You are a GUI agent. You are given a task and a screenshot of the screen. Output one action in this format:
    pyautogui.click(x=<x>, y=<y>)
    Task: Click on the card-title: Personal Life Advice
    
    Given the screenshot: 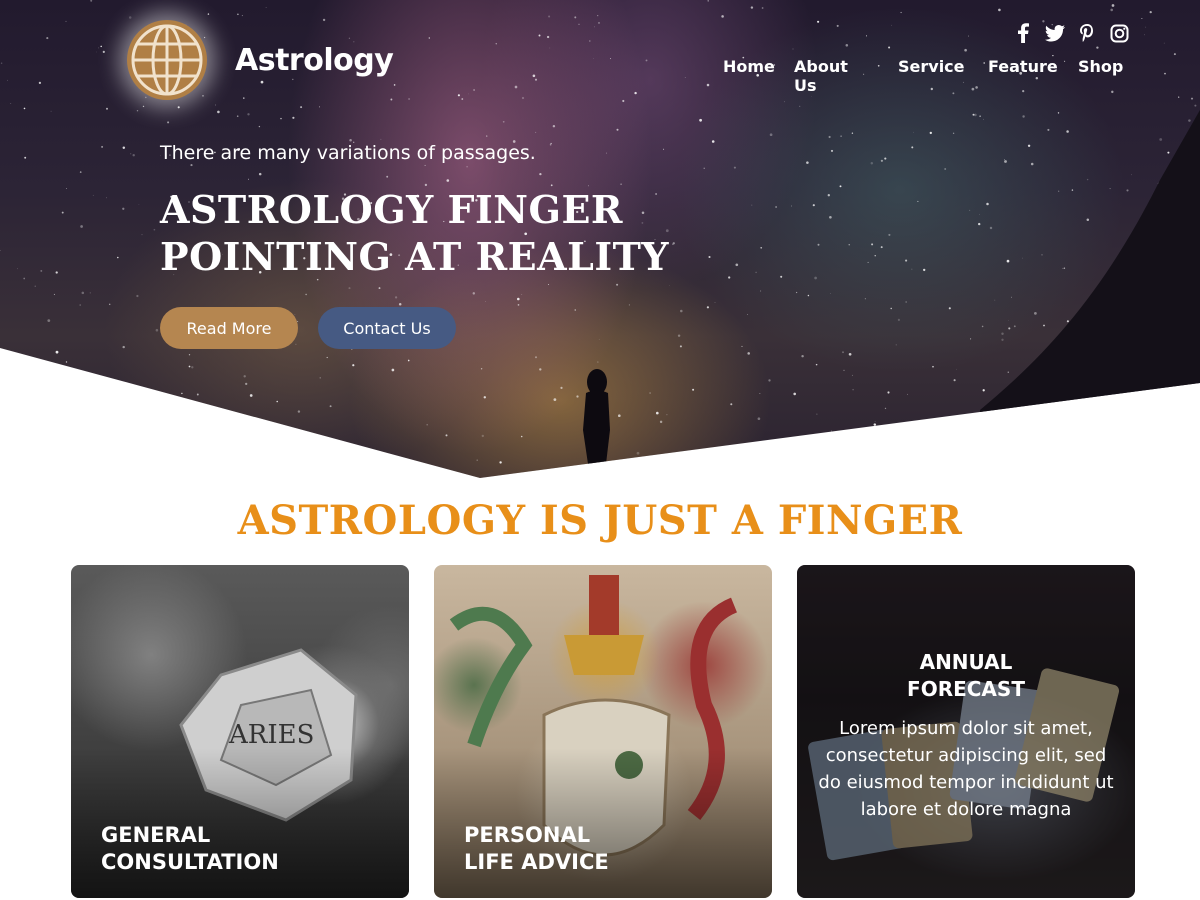 What is the action you would take?
    pyautogui.click(x=536, y=848)
    